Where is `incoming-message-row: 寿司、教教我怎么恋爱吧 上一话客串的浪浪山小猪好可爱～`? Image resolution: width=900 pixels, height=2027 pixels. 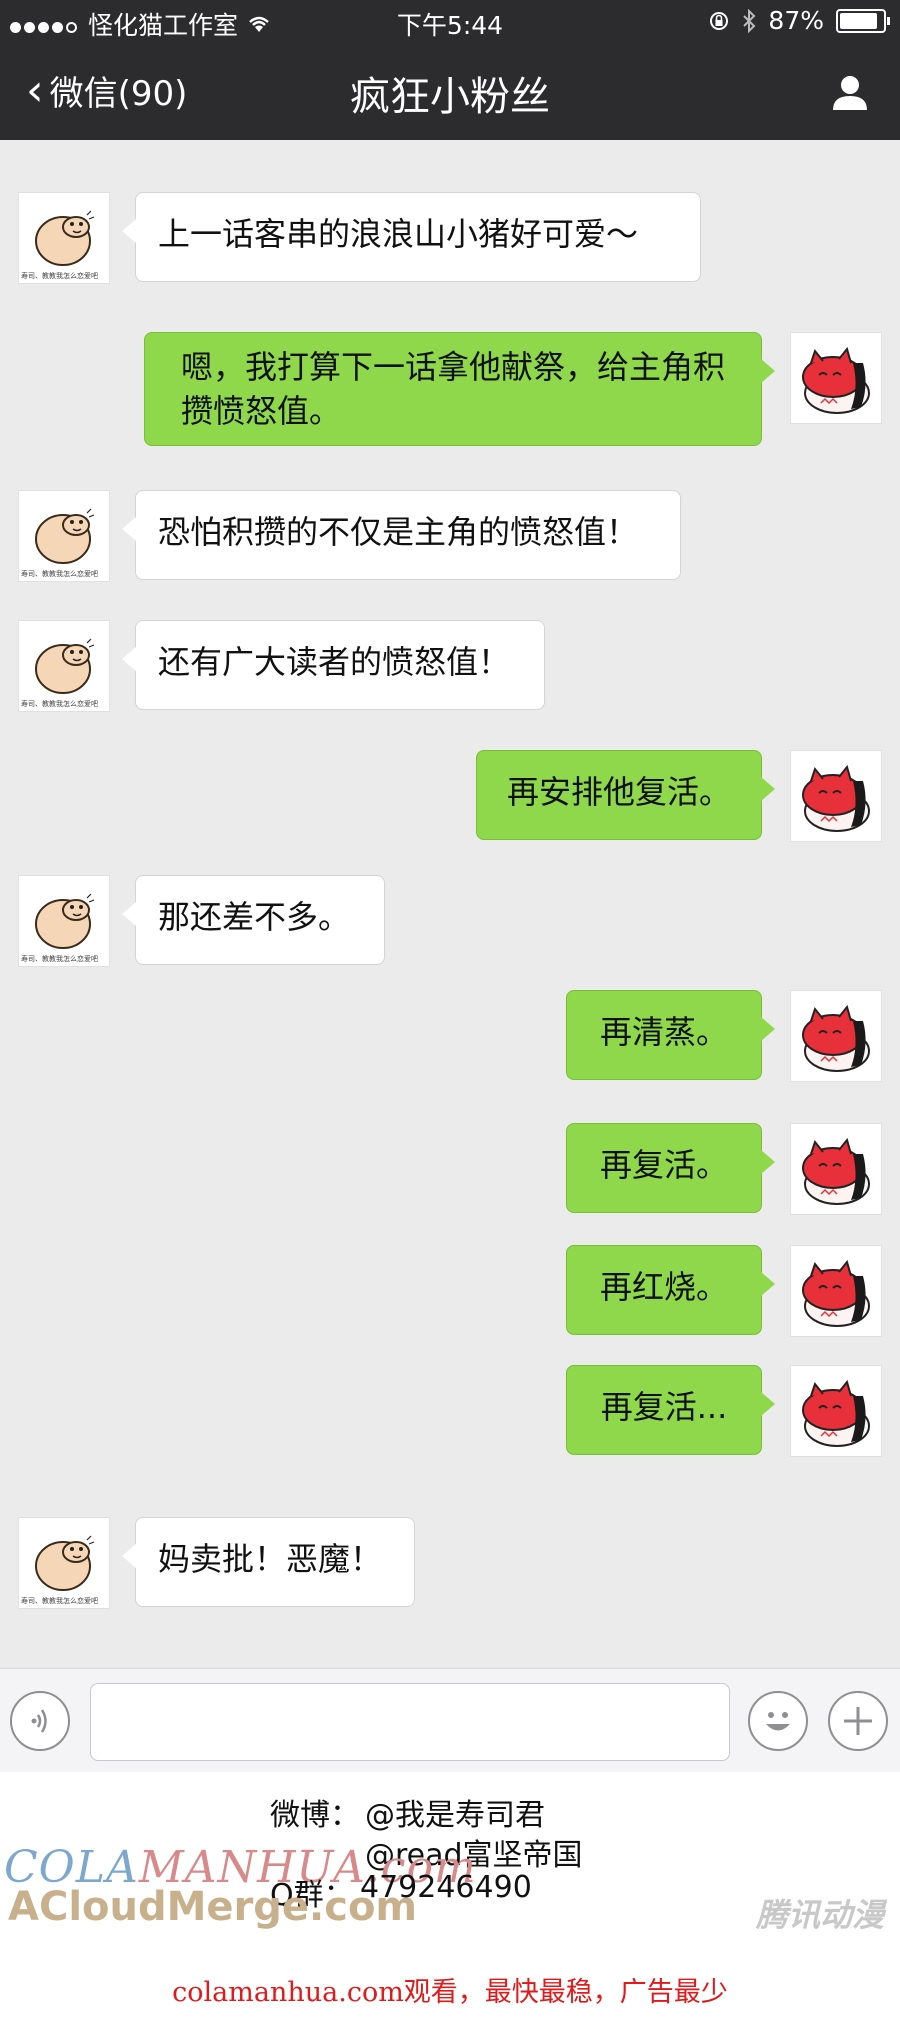
incoming-message-row: 寿司、教教我怎么恋爱吧 上一话客串的浪浪山小猪好可爱～ is located at coordinates (450, 238).